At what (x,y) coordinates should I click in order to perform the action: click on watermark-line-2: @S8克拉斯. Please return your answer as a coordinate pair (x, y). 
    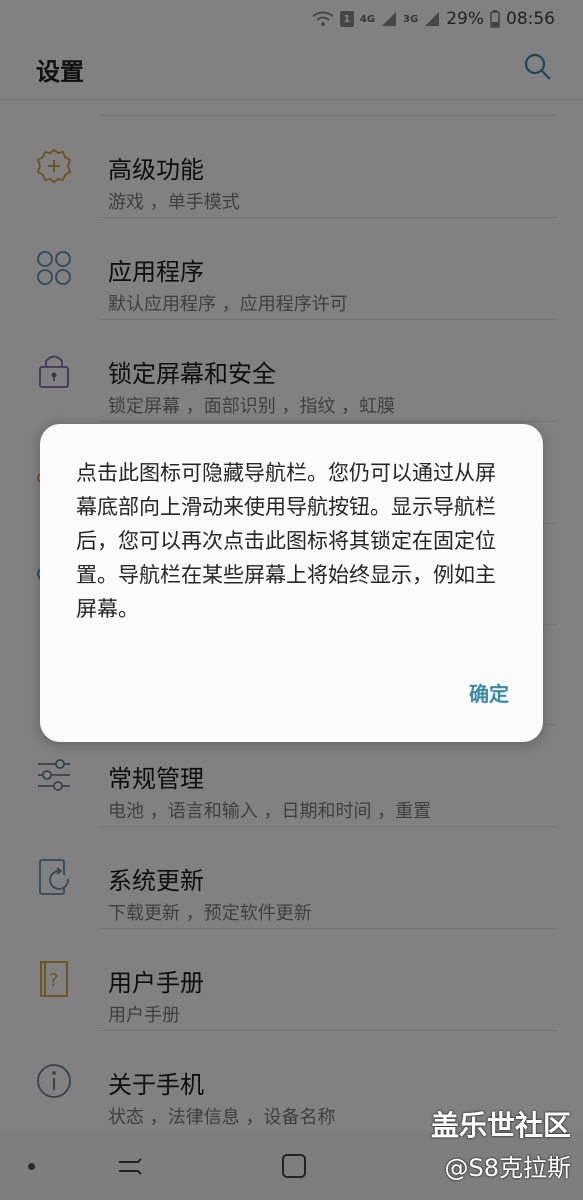
    Looking at the image, I should click on (507, 1168).